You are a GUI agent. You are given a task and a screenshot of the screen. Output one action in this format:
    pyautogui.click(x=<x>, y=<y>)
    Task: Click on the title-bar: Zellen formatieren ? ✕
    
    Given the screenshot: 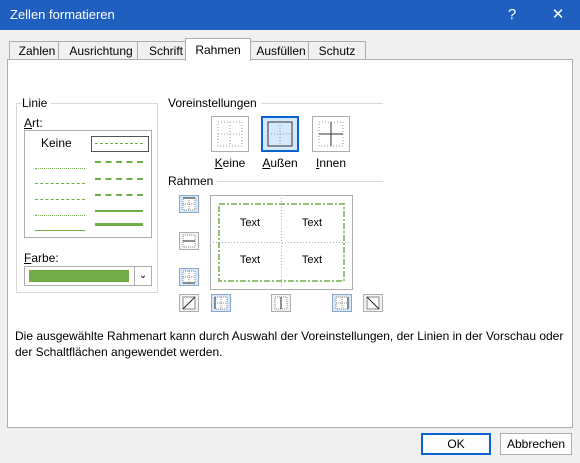 What is the action you would take?
    pyautogui.click(x=290, y=15)
    